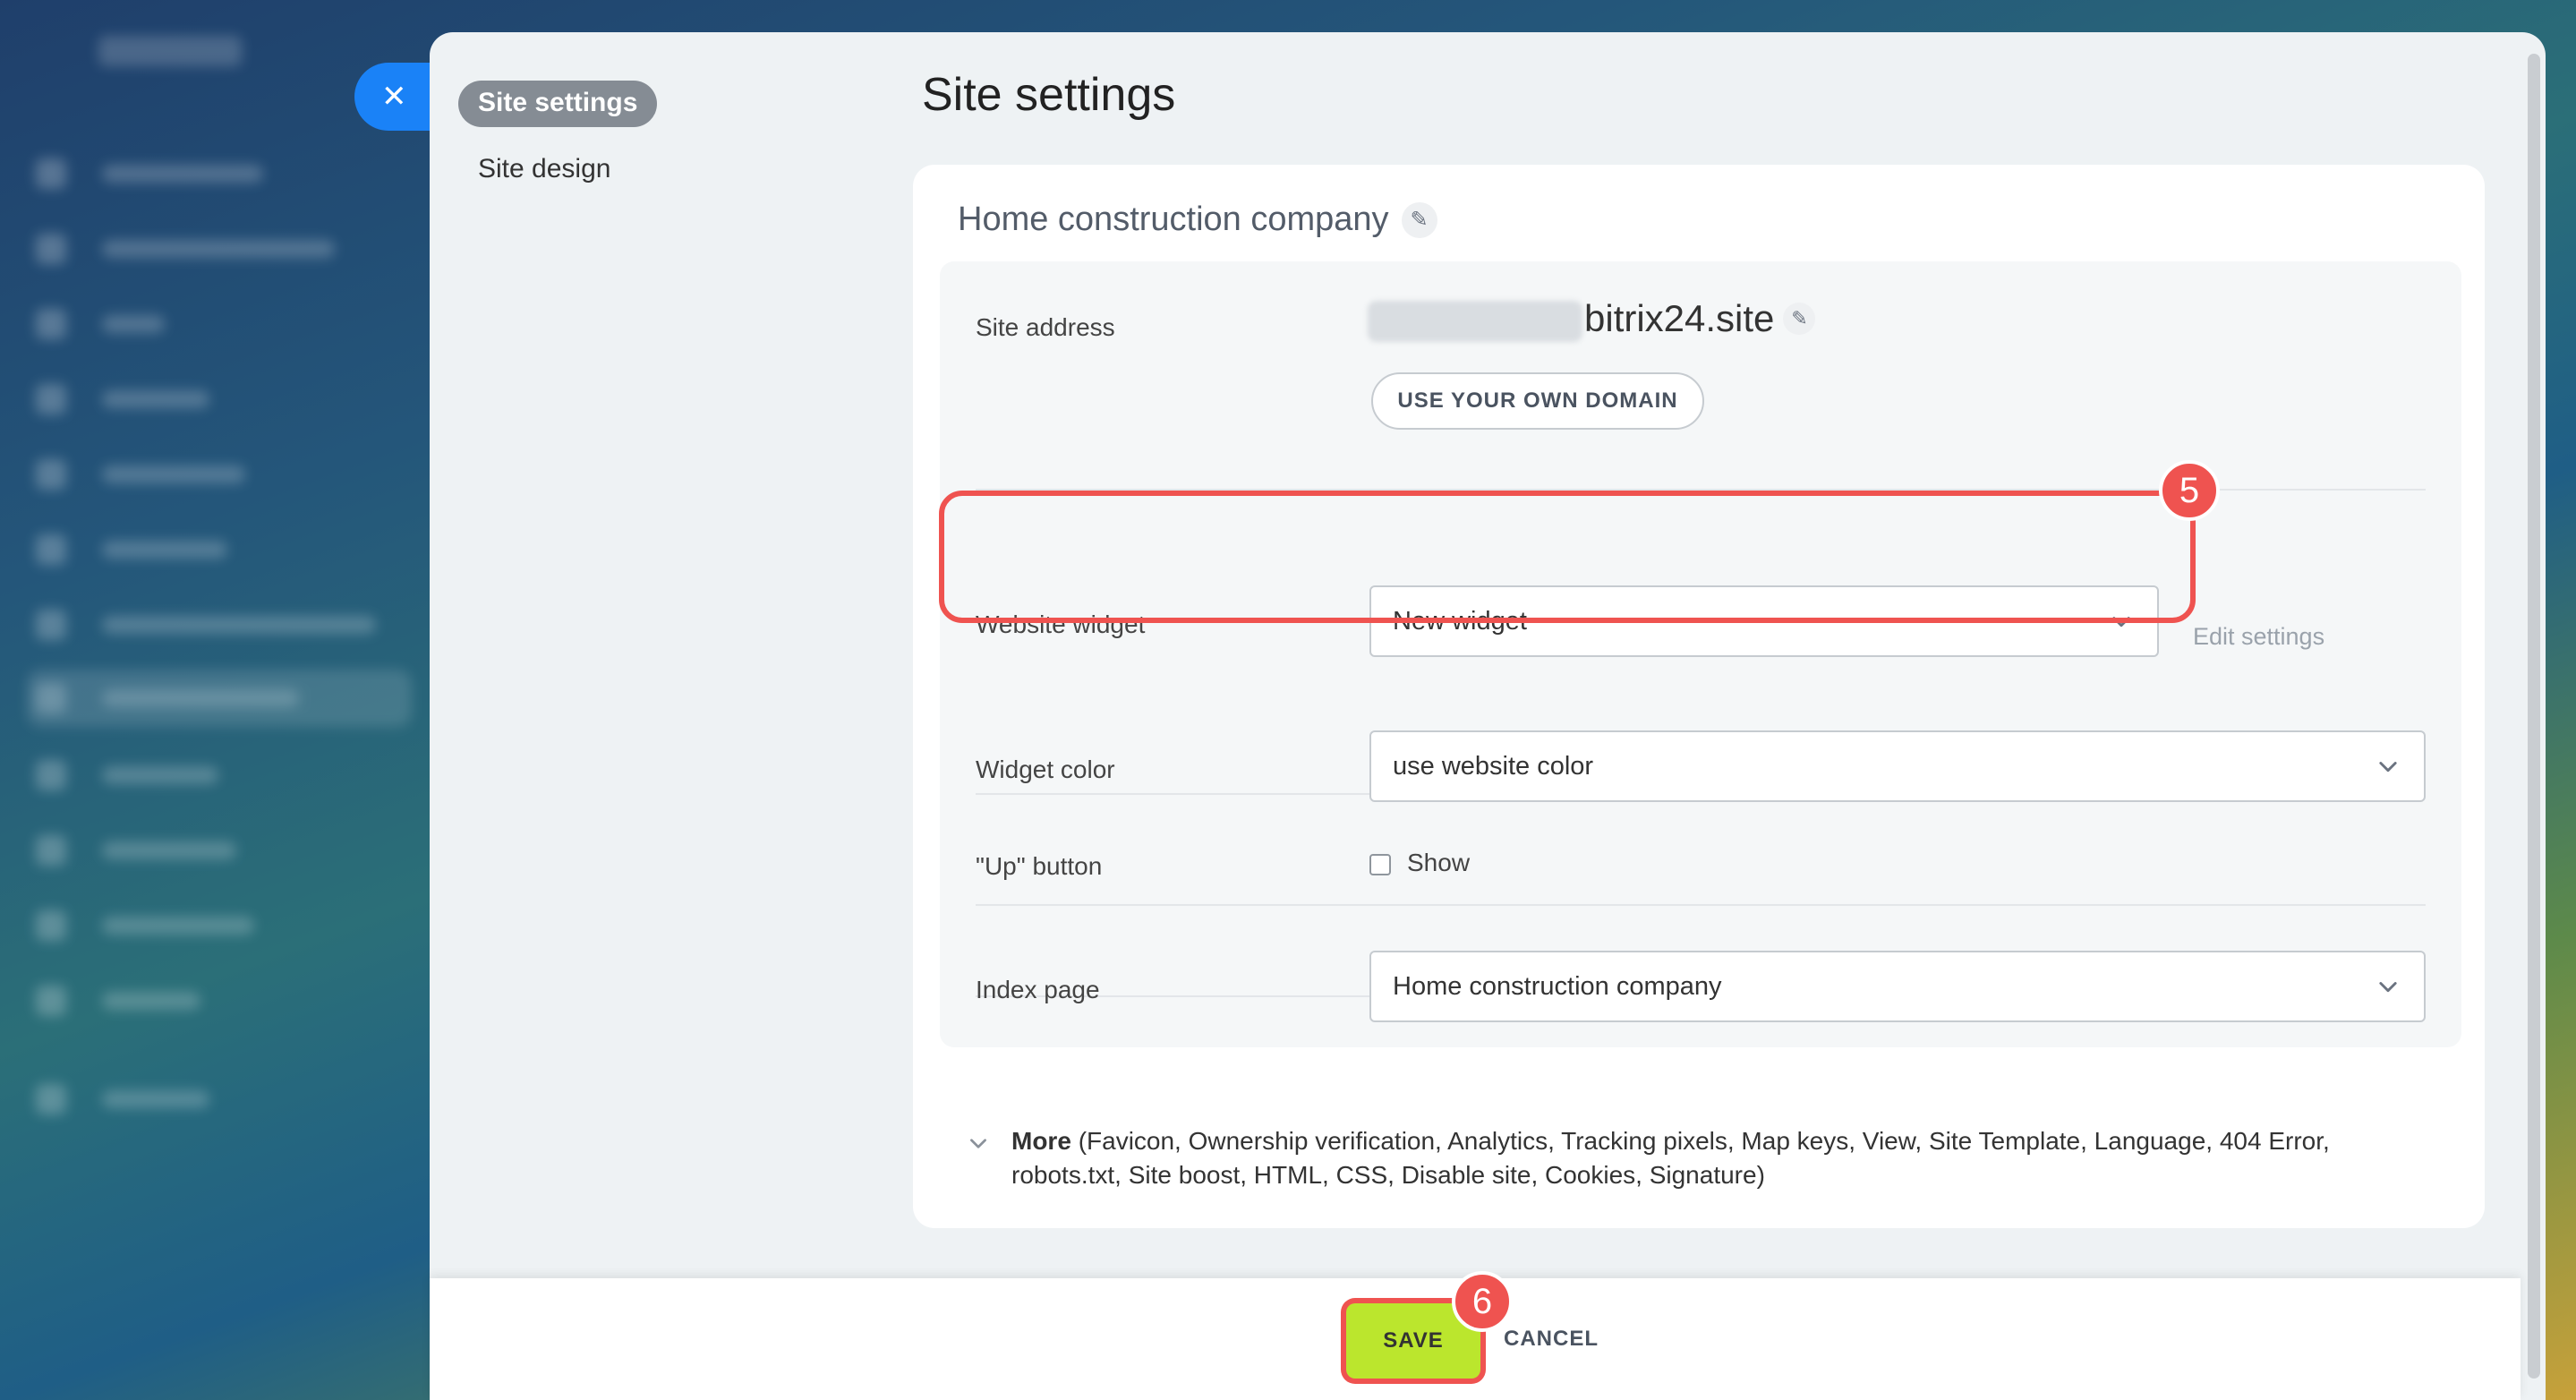  Describe the element at coordinates (1897, 987) in the screenshot. I see `index-page-select: Home construction company` at that location.